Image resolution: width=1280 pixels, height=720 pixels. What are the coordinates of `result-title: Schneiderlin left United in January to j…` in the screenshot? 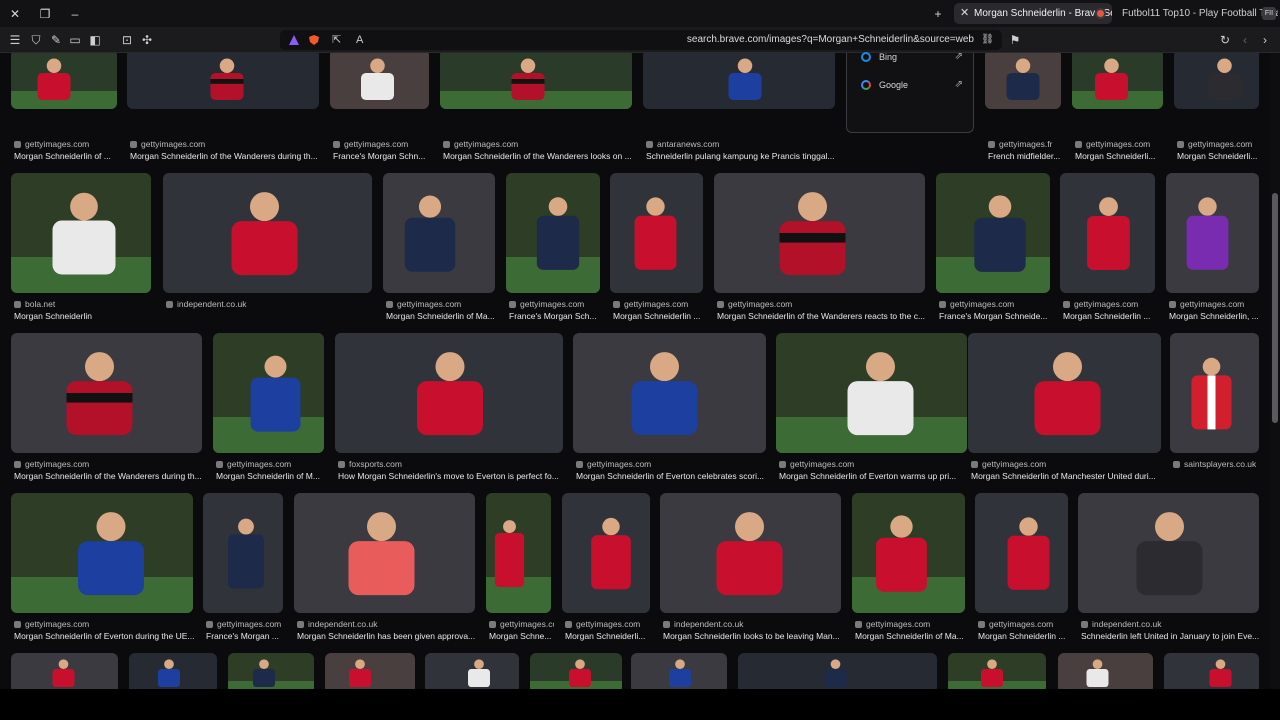 It's located at (1171, 636).